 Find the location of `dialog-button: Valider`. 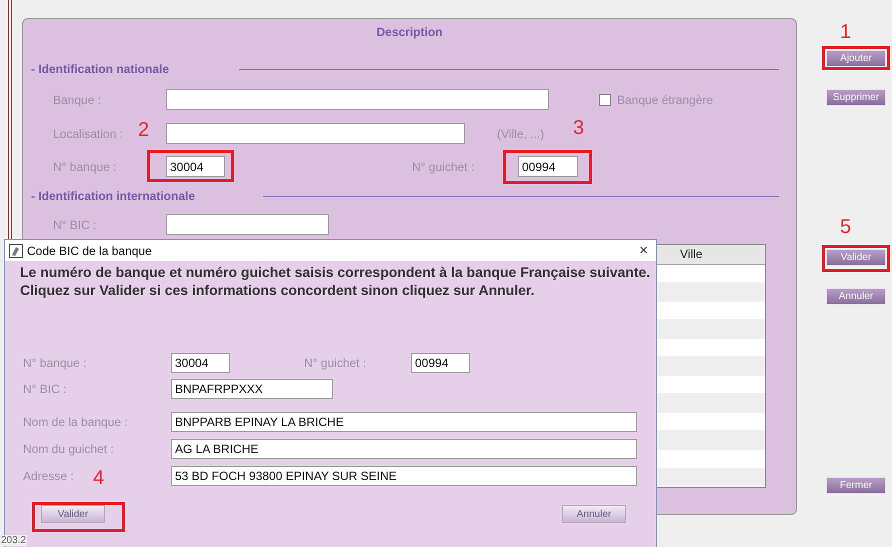

dialog-button: Valider is located at coordinates (73, 514).